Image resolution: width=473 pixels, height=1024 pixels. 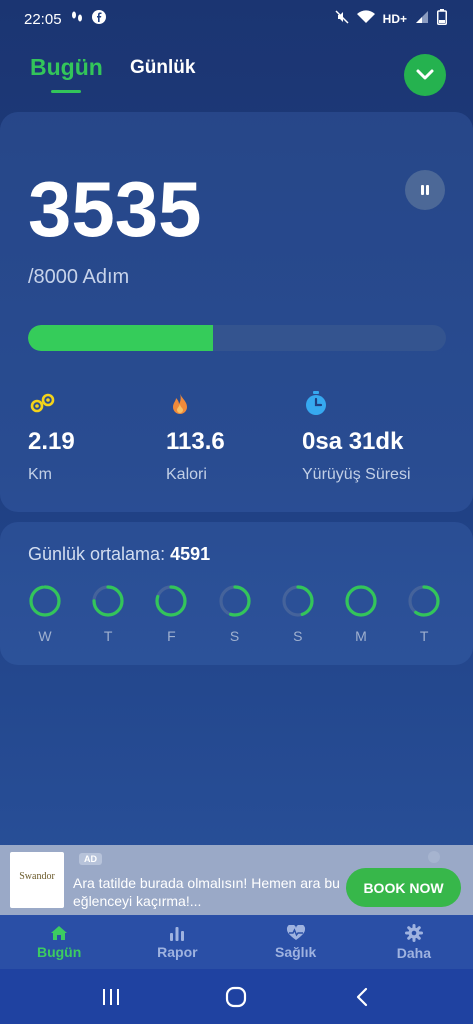 What do you see at coordinates (403, 887) in the screenshot?
I see `ad-book-now-button: BOOK NOW` at bounding box center [403, 887].